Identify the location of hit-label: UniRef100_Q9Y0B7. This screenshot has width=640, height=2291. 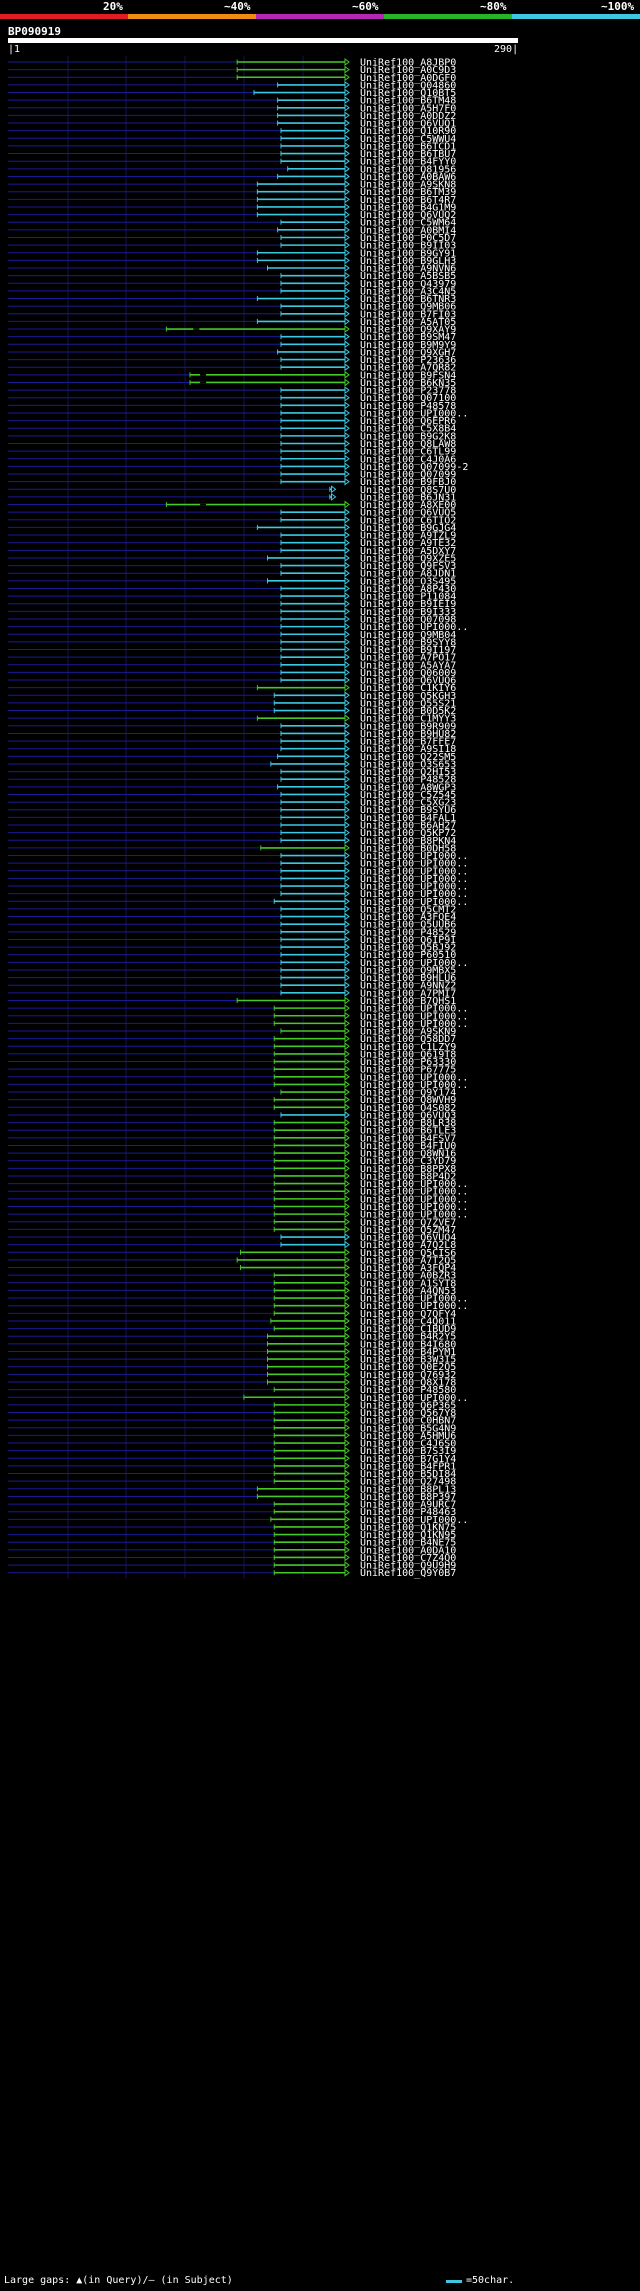
(408, 1573).